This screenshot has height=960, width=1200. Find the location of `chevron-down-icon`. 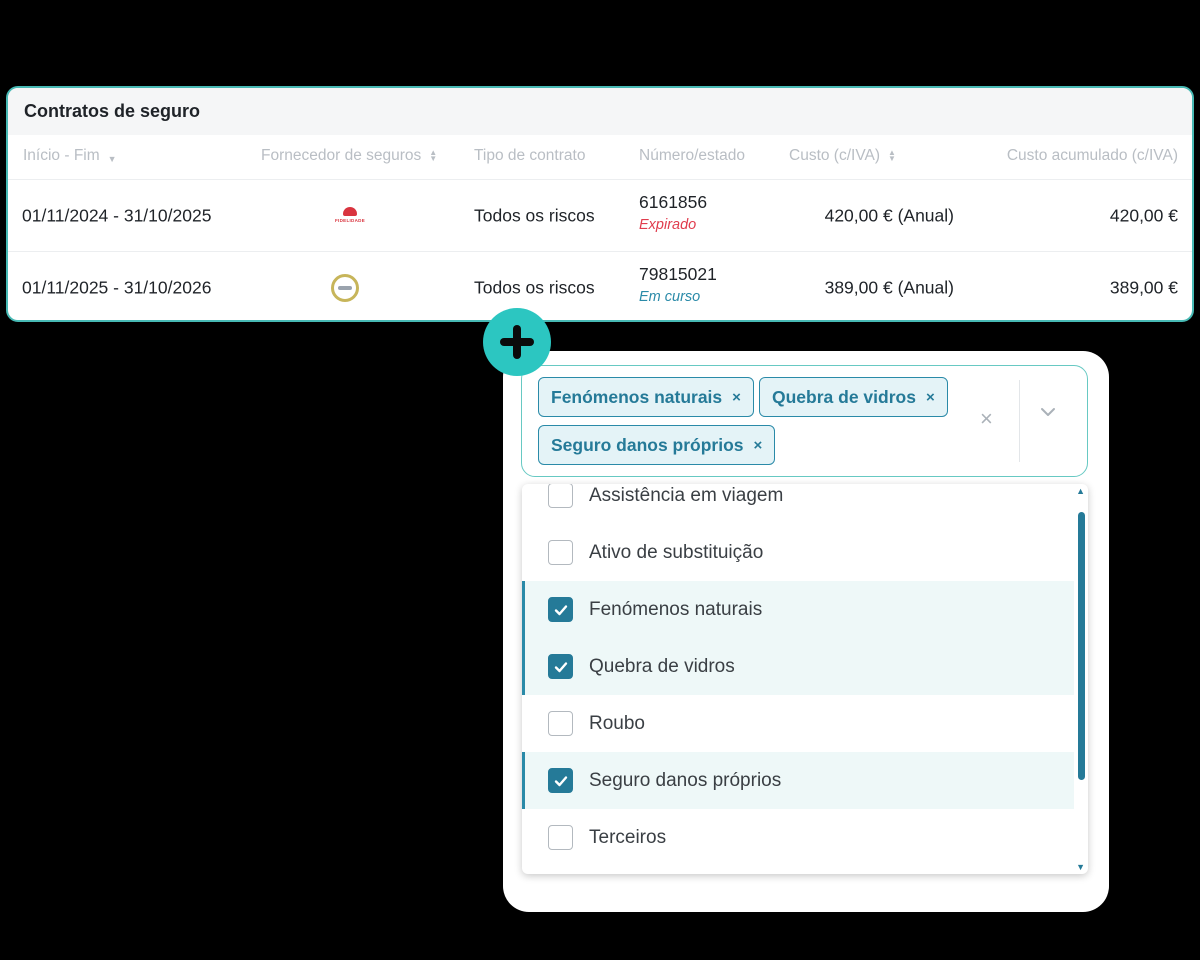

chevron-down-icon is located at coordinates (1048, 412).